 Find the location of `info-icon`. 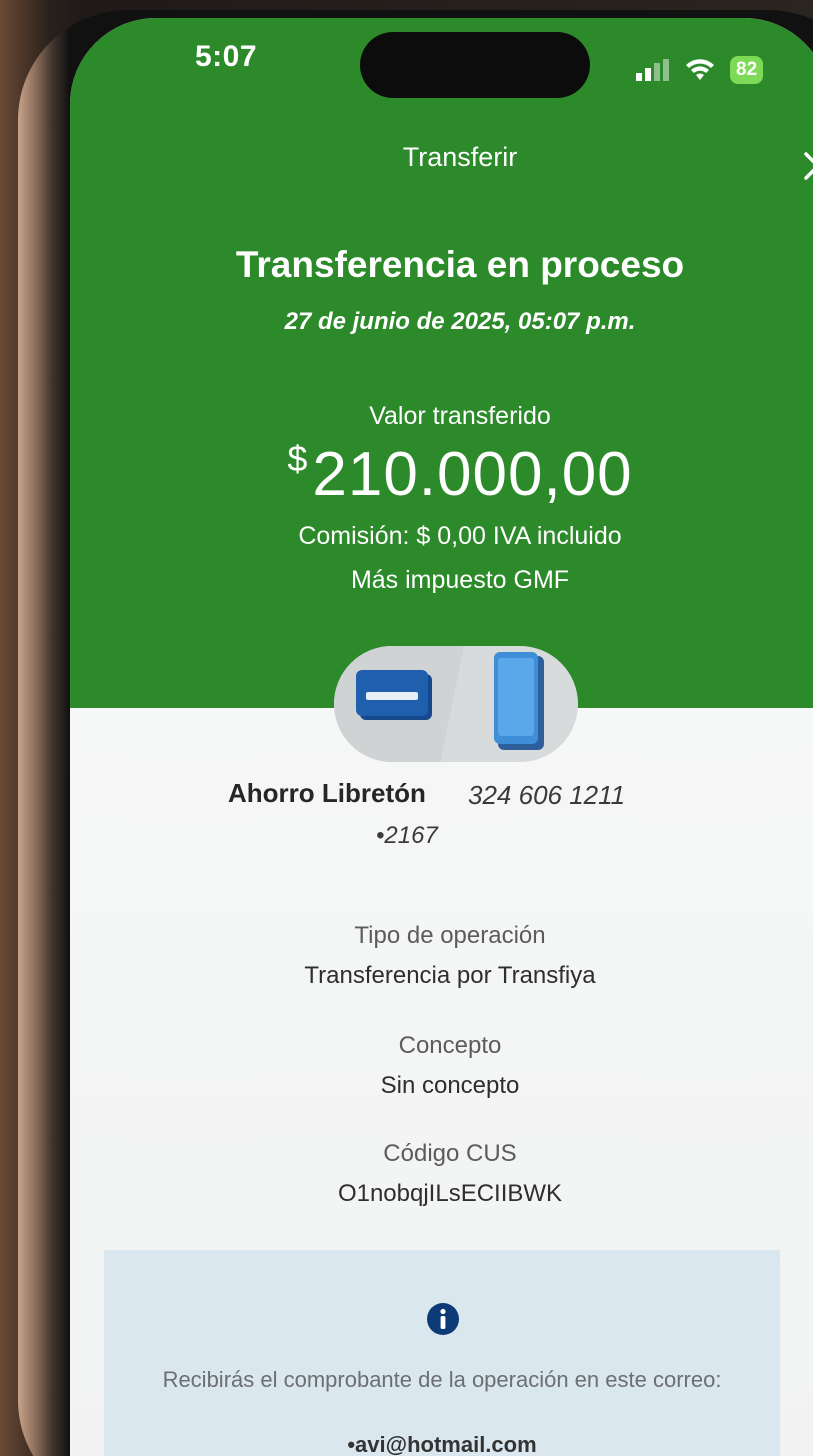

info-icon is located at coordinates (443, 1319).